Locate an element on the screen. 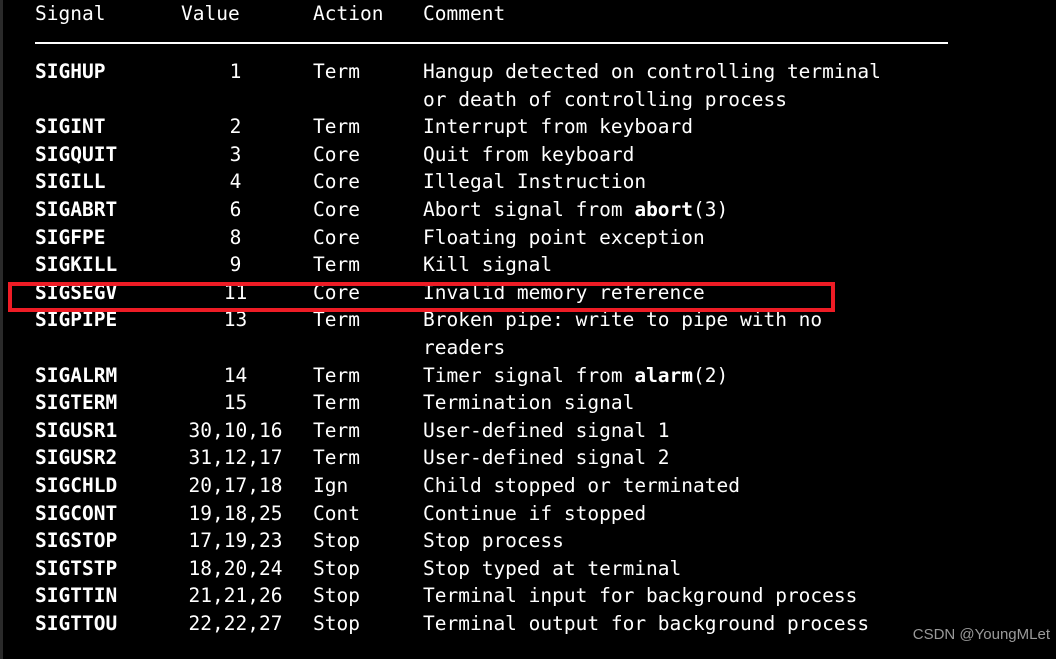 This screenshot has width=1056, height=659. cell-value: 17,19,23 is located at coordinates (235, 541).